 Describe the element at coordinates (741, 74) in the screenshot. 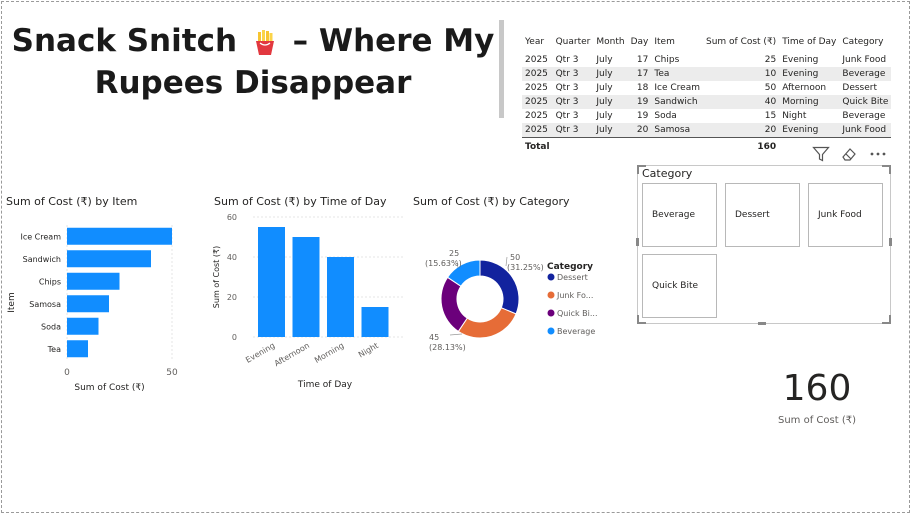

I see `table-cell: 10` at that location.